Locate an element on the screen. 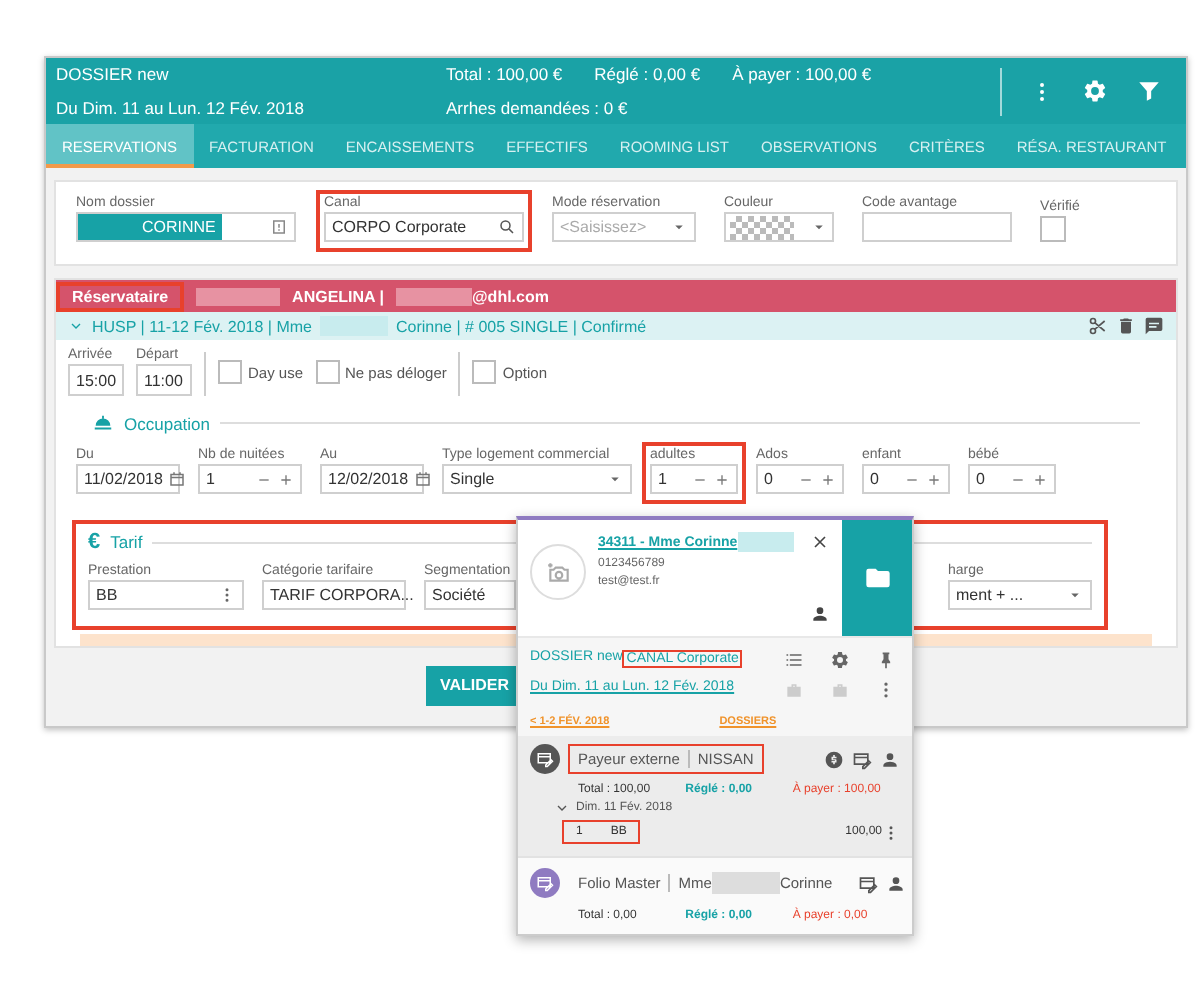 The width and height of the screenshot is (1200, 1000). folder-icon is located at coordinates (877, 578).